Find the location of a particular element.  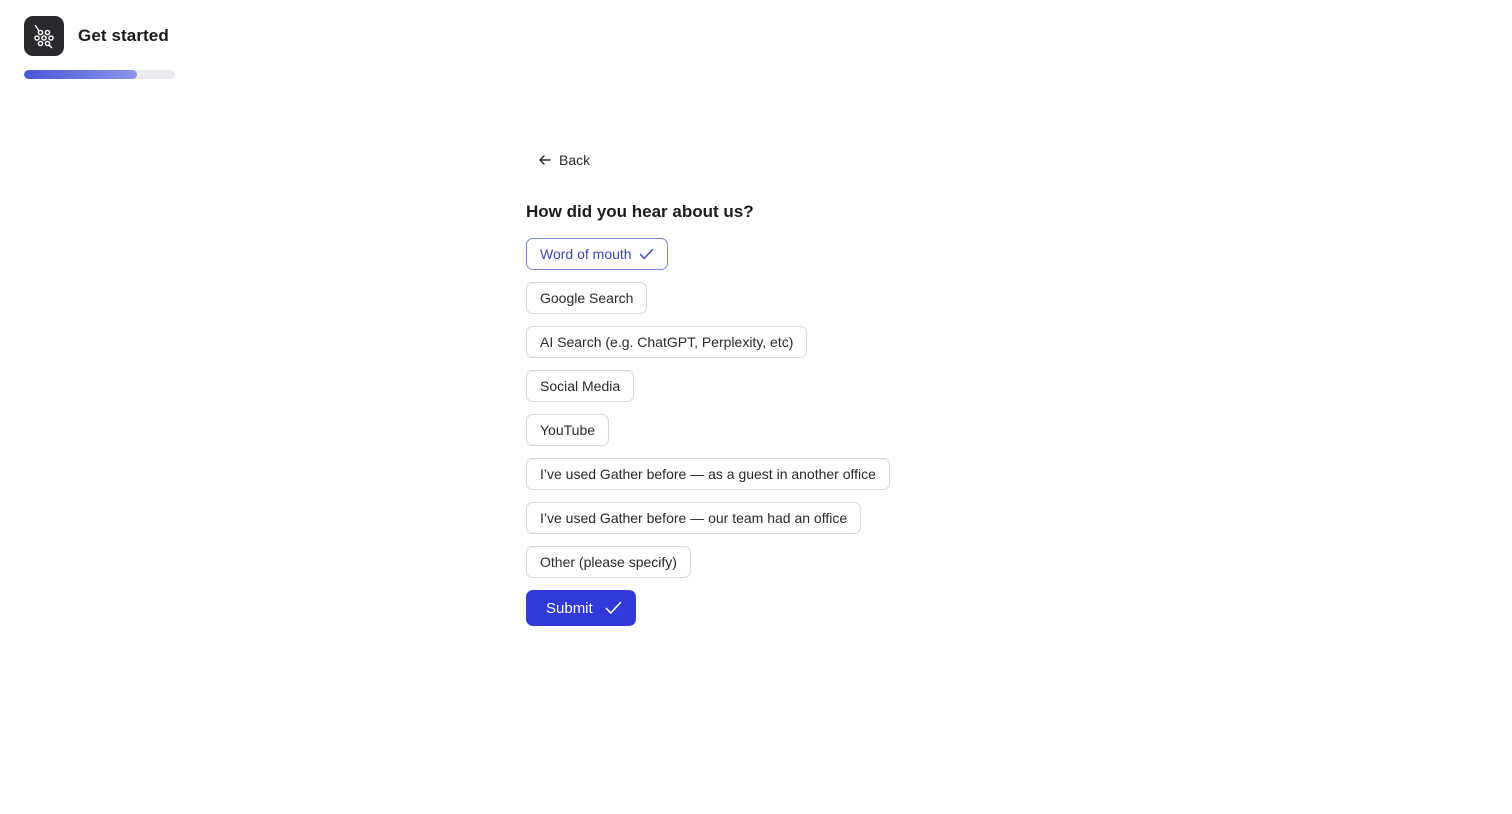

option-label: YouTube is located at coordinates (568, 430).